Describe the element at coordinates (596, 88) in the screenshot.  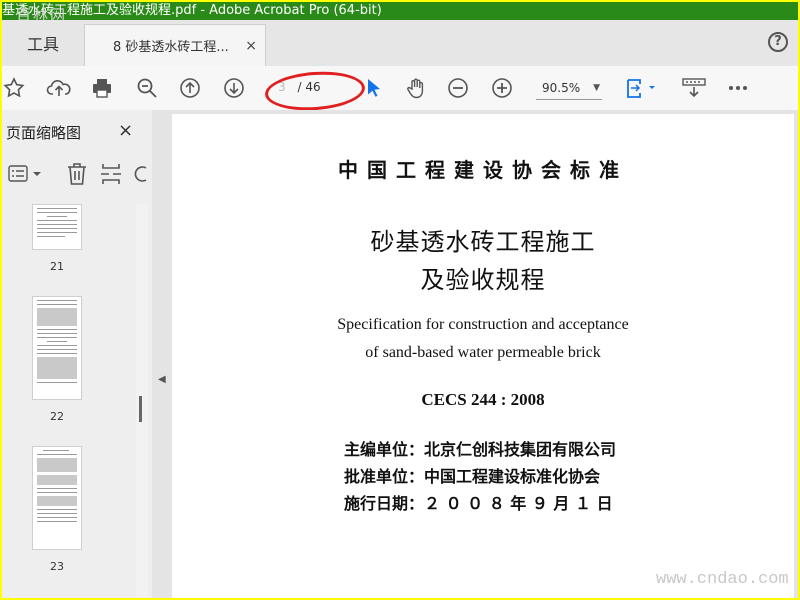
I see `chevron-down-icon: ▼` at that location.